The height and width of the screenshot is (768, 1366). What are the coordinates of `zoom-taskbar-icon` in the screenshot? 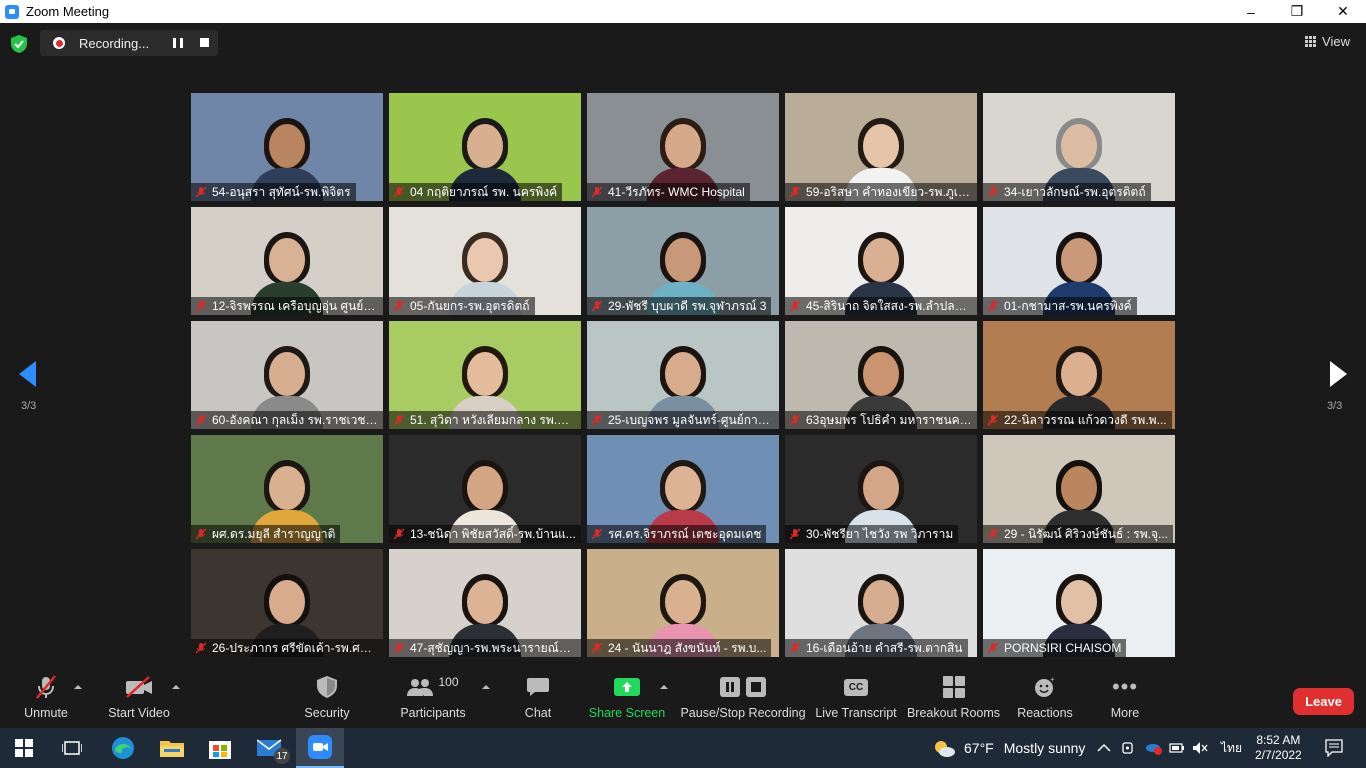 It's located at (320, 748).